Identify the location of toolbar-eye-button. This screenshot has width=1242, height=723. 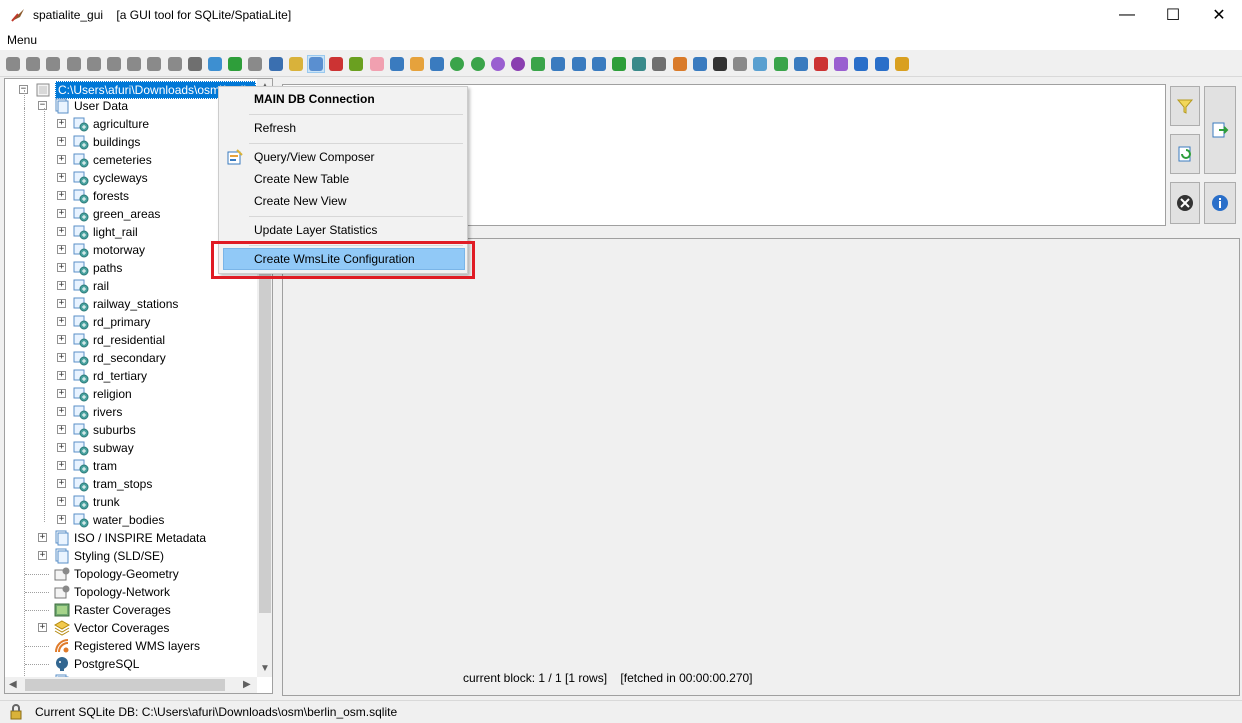
(639, 64).